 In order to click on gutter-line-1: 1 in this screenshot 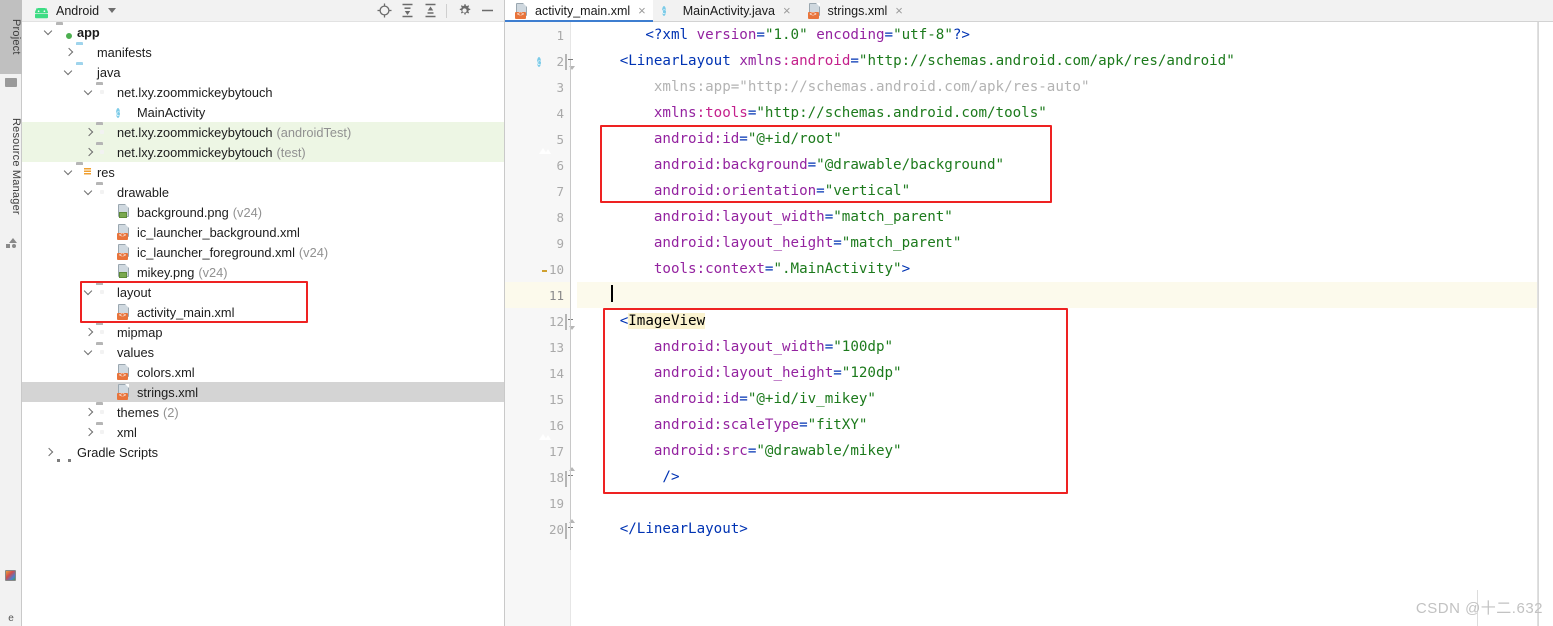, I will do `click(537, 35)`.